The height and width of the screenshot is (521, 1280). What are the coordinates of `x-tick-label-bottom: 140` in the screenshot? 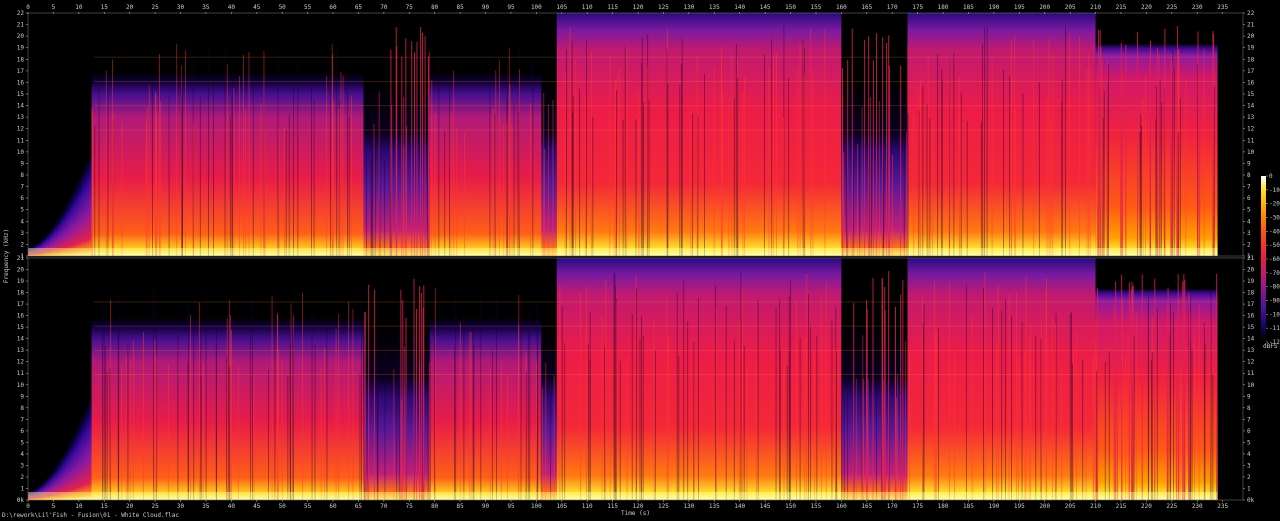 It's located at (739, 506).